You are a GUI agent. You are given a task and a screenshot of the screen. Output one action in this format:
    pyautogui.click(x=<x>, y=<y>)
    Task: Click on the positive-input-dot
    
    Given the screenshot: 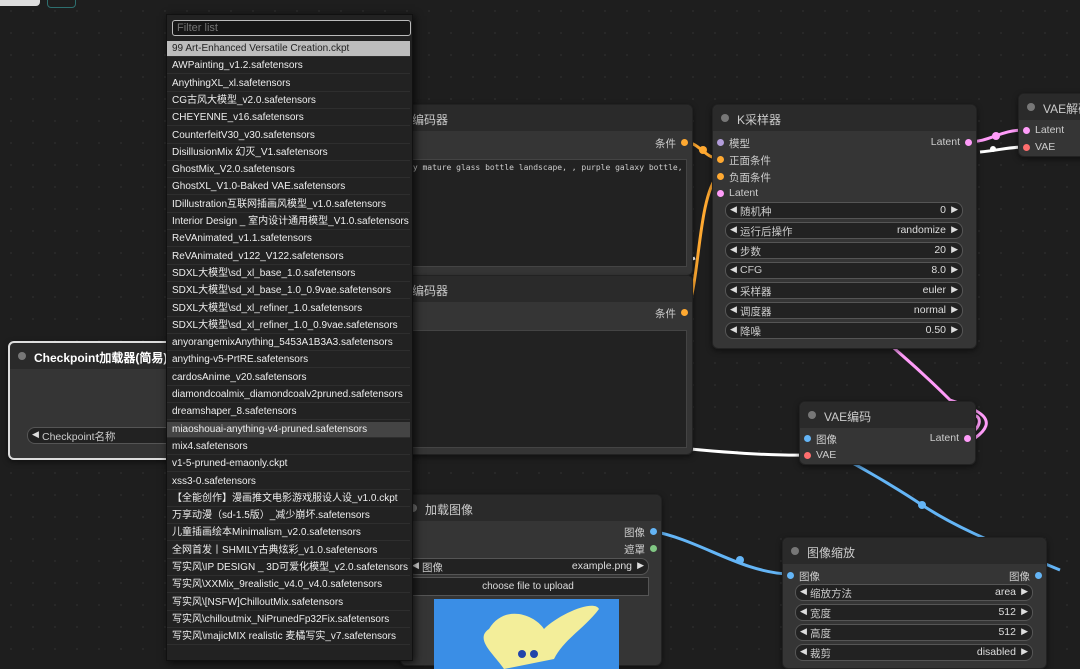 What is the action you would take?
    pyautogui.click(x=720, y=159)
    